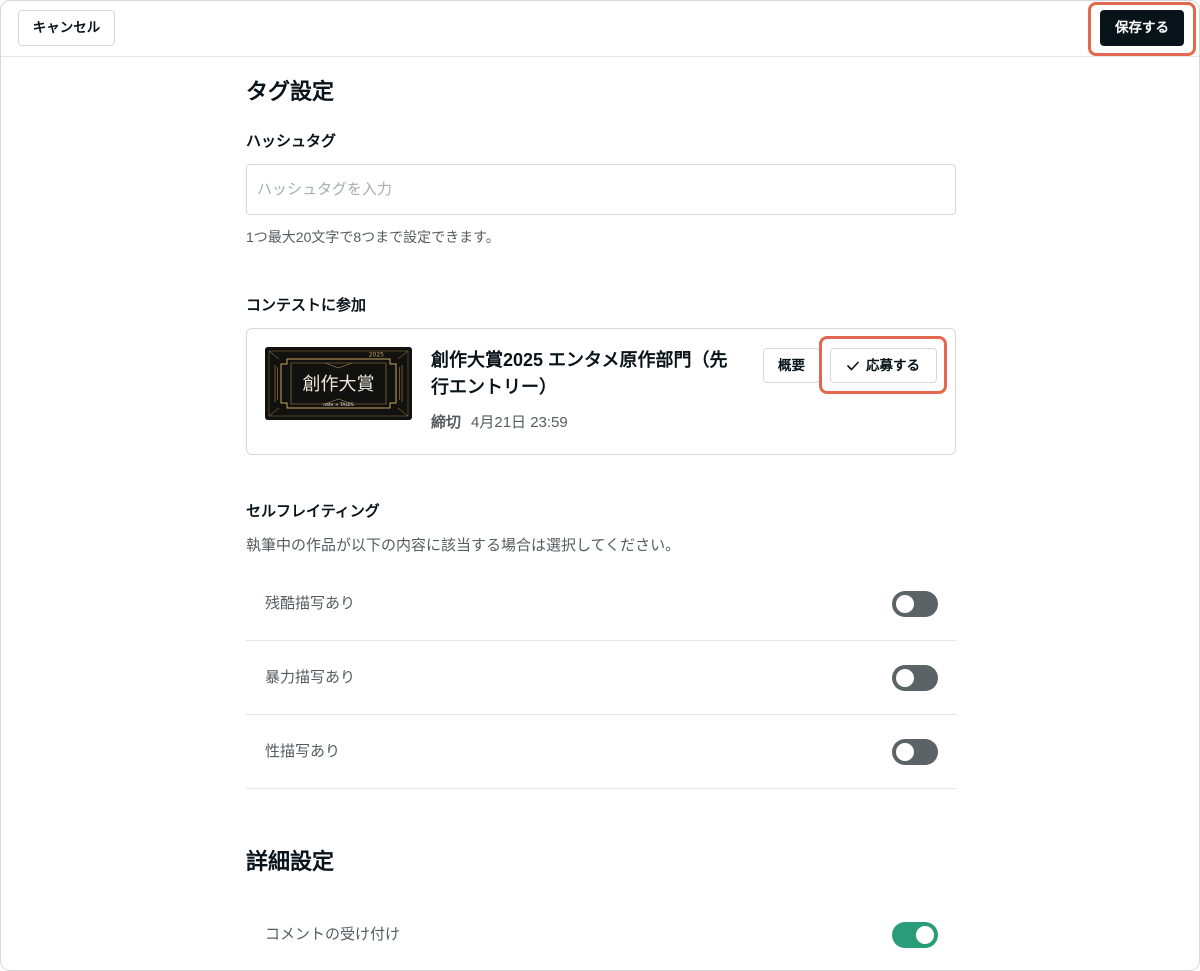  What do you see at coordinates (66, 28) in the screenshot?
I see `cancel-button: キャンセル` at bounding box center [66, 28].